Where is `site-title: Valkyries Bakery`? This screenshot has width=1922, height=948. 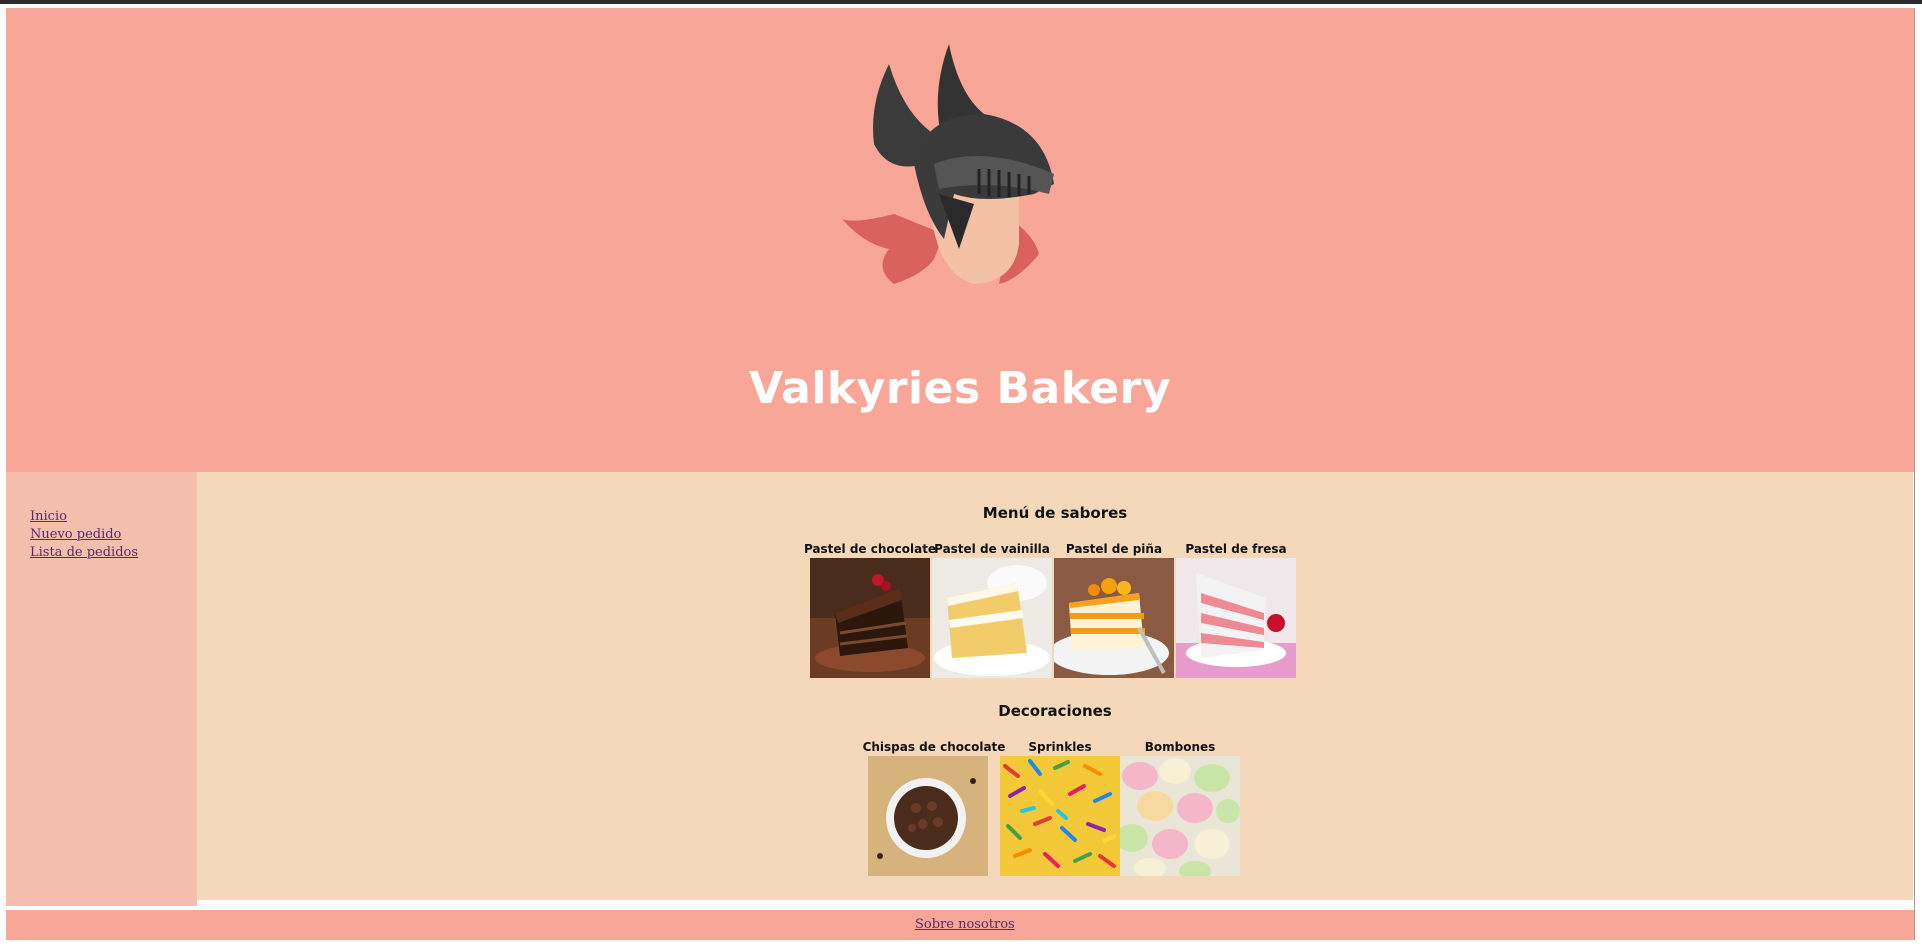 site-title: Valkyries Bakery is located at coordinates (960, 388).